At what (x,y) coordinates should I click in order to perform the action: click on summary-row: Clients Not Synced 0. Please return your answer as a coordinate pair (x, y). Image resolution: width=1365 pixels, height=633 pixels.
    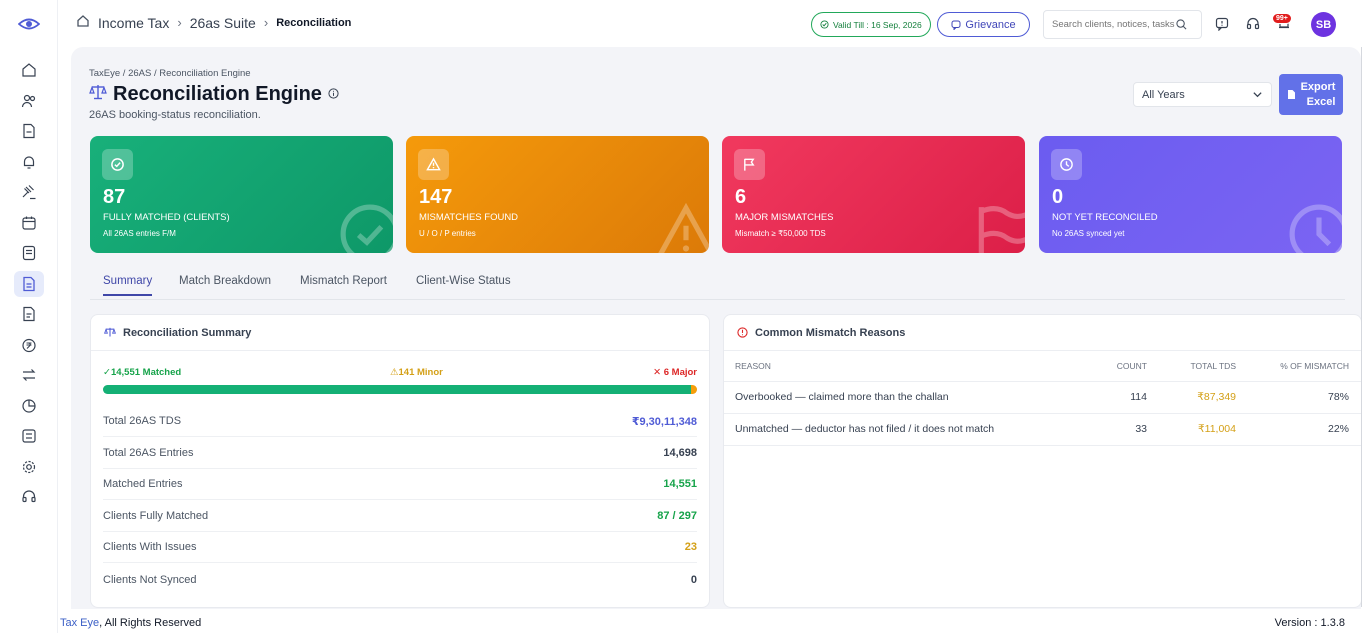
    Looking at the image, I should click on (400, 579).